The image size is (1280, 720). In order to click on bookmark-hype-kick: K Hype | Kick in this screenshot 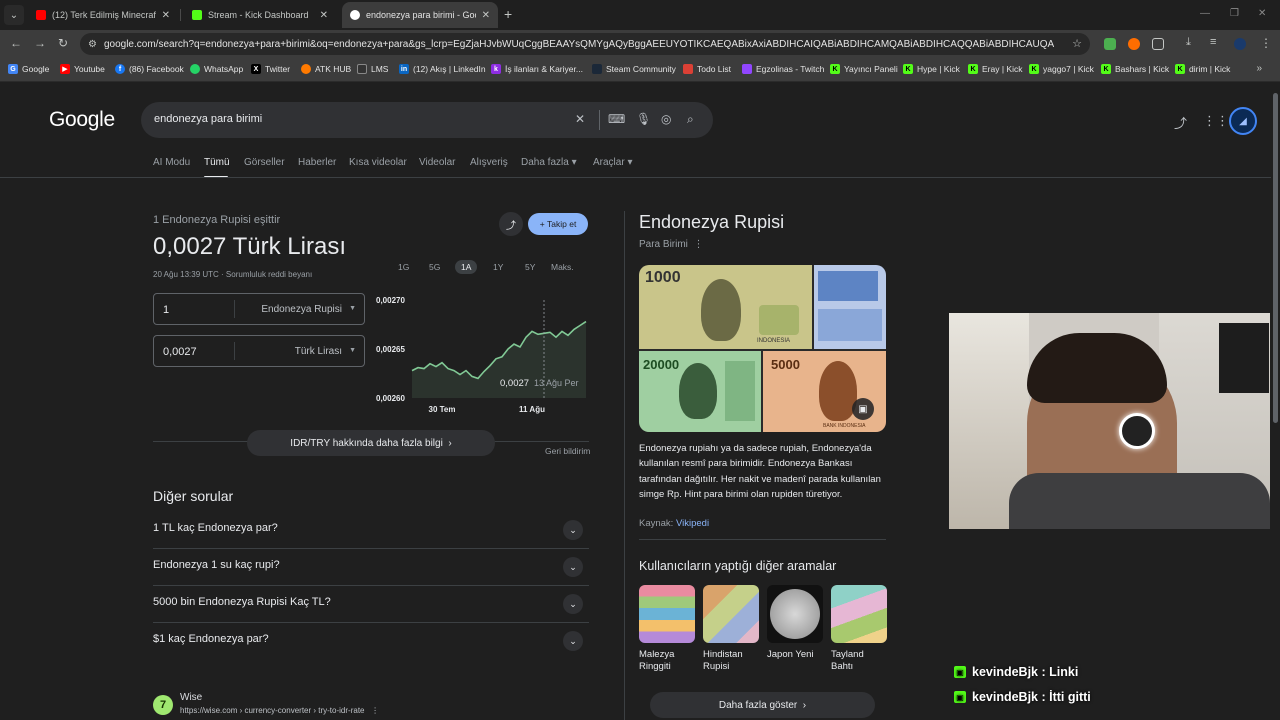, I will do `click(931, 69)`.